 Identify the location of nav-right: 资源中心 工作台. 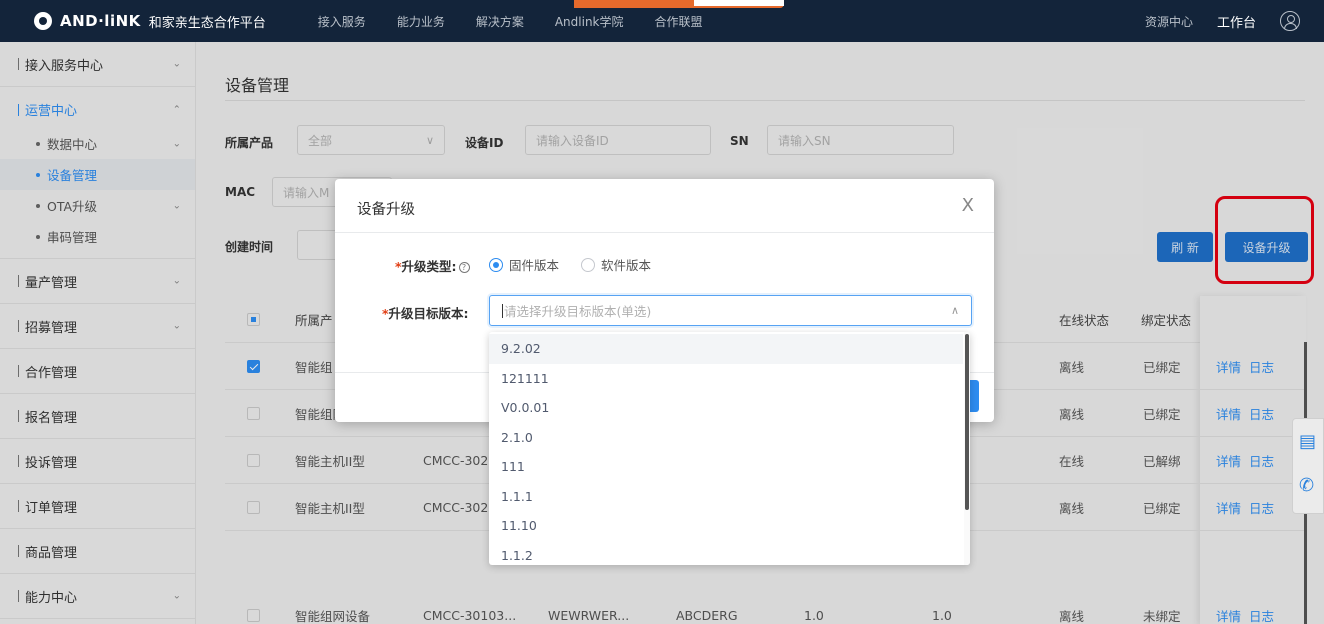
(1222, 21).